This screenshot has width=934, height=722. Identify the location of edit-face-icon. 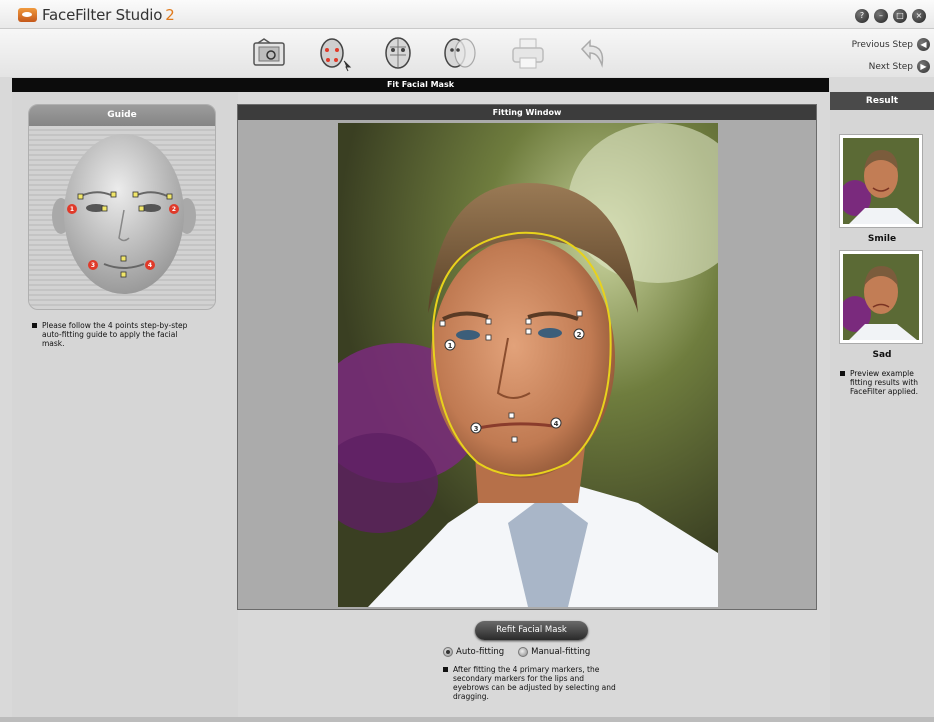
(398, 53).